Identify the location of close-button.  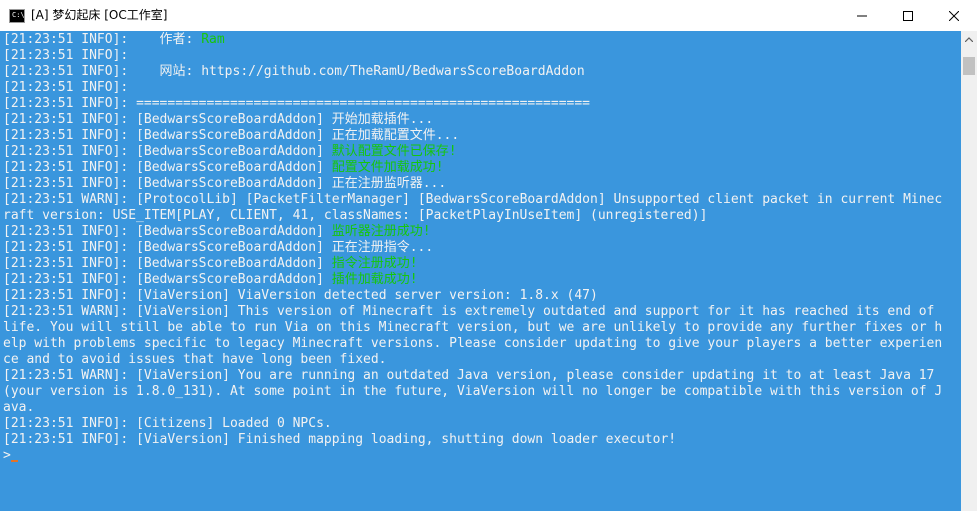
(954, 15).